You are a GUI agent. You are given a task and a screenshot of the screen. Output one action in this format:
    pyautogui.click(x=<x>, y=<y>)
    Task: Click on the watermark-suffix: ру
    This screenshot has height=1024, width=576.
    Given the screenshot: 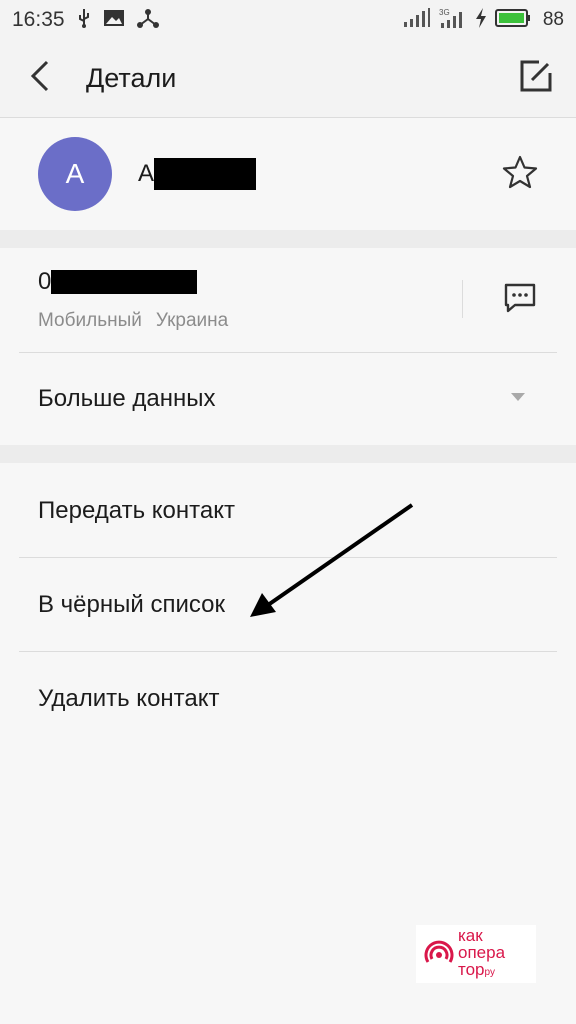 What is the action you would take?
    pyautogui.click(x=489, y=972)
    